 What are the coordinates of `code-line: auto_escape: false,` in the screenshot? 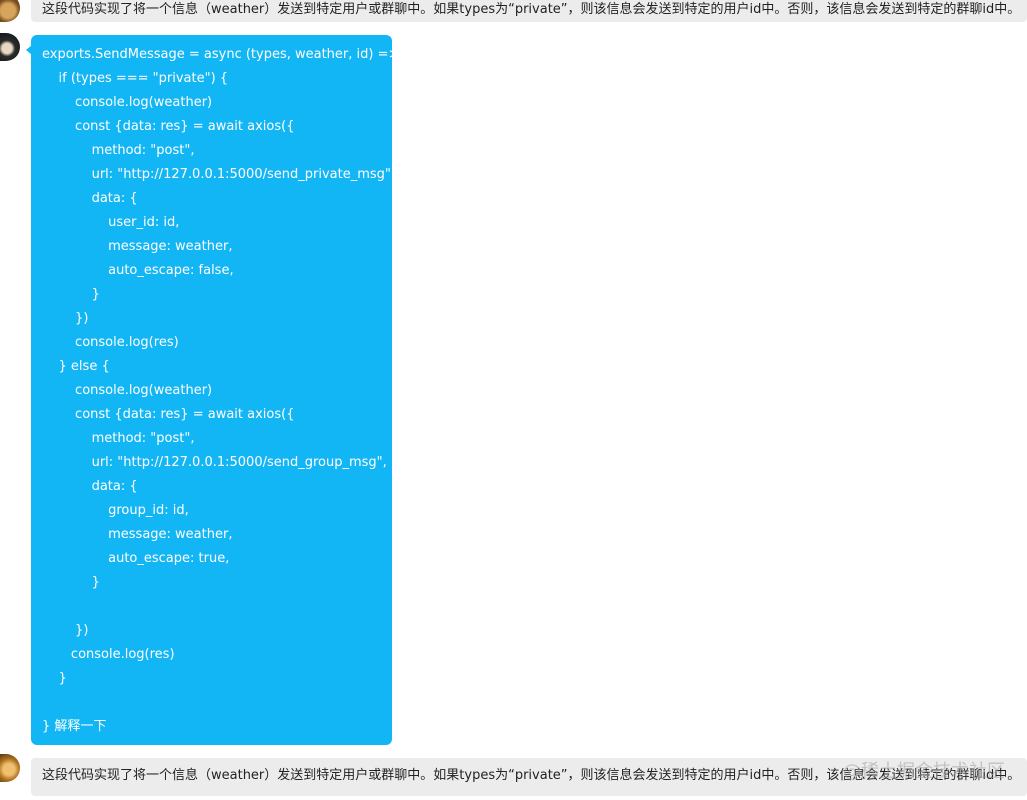 It's located at (138, 270).